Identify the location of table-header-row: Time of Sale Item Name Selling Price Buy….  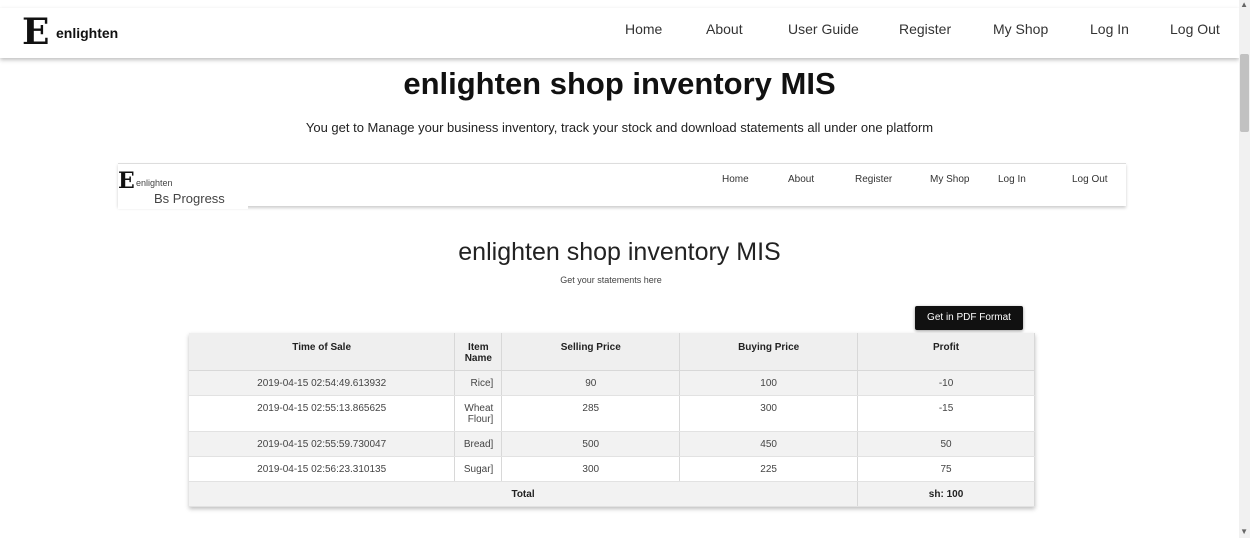
(612, 352).